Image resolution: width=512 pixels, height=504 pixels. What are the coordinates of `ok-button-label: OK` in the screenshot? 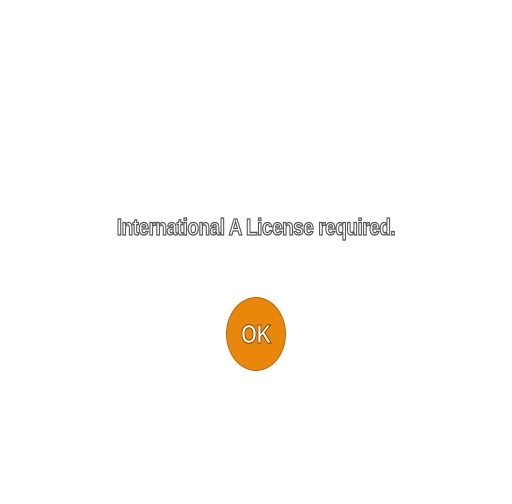 It's located at (256, 333).